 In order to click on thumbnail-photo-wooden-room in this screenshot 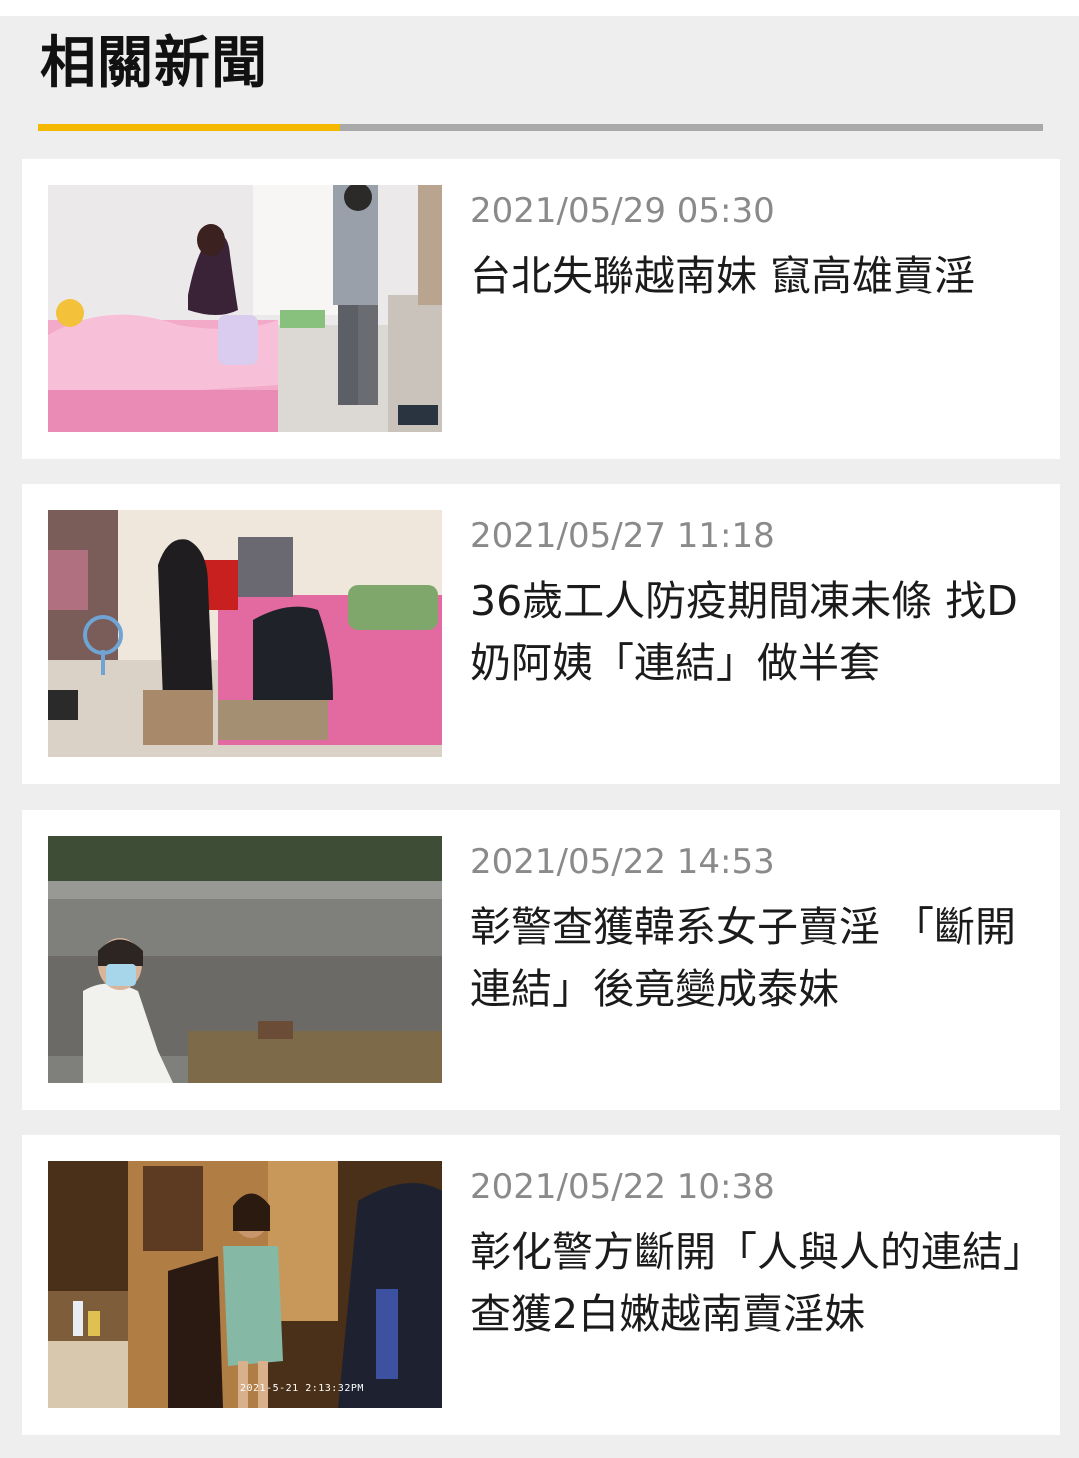, I will do `click(245, 1284)`.